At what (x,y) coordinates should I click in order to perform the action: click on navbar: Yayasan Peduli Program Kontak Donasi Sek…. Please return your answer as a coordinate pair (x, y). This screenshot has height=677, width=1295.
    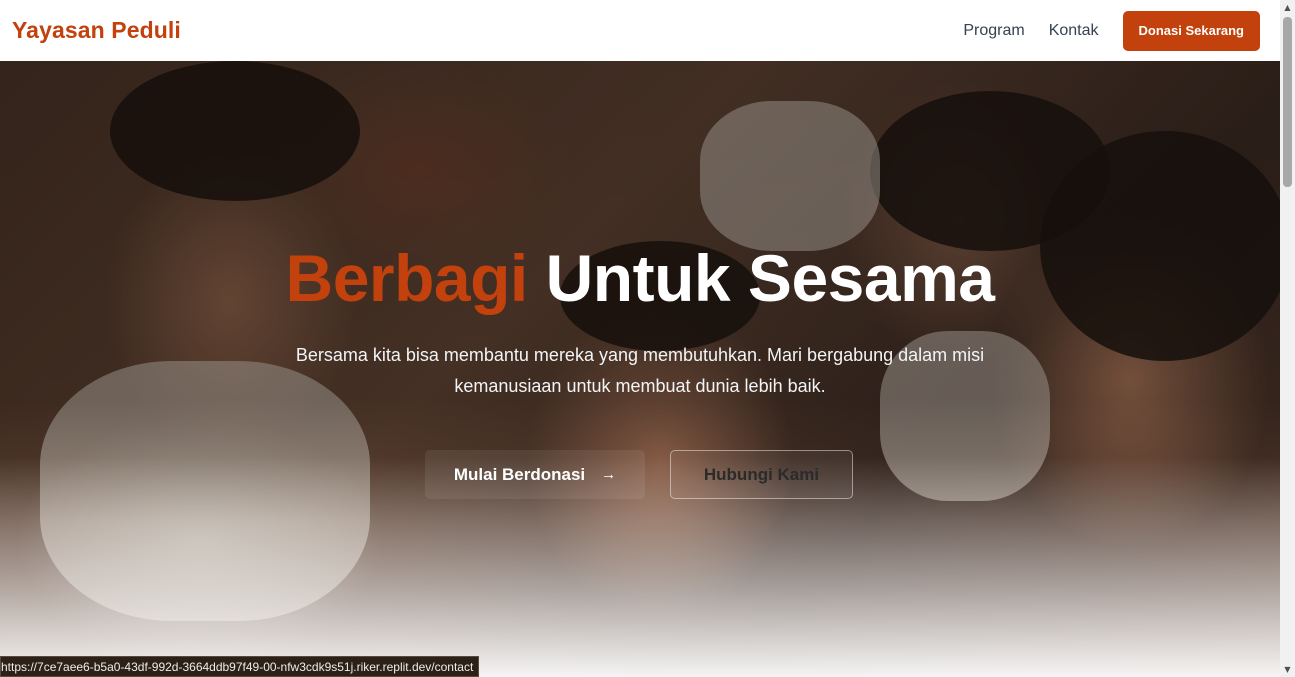
    Looking at the image, I should click on (640, 30).